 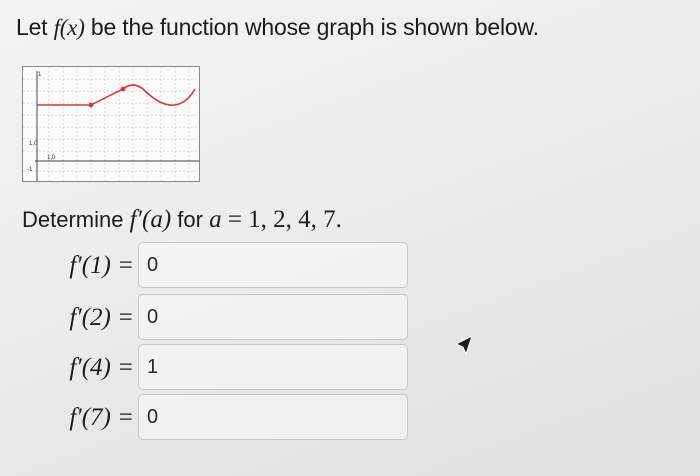 What do you see at coordinates (215, 219) in the screenshot?
I see `prompt-var: a` at bounding box center [215, 219].